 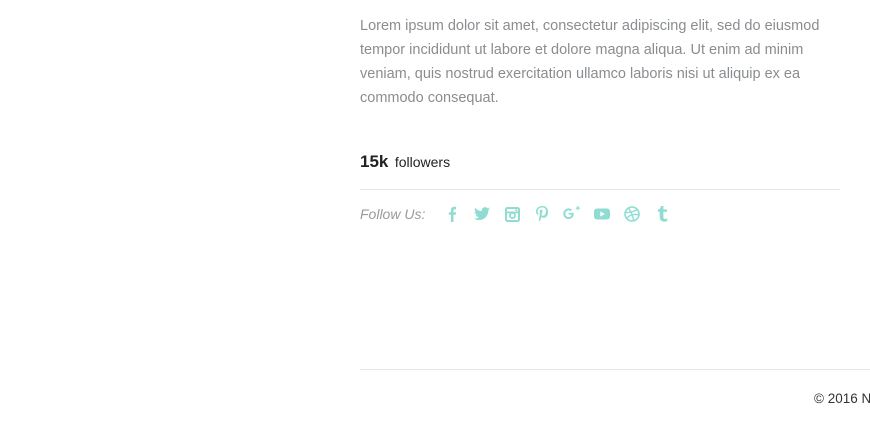 What do you see at coordinates (512, 214) in the screenshot?
I see `instagram-icon` at bounding box center [512, 214].